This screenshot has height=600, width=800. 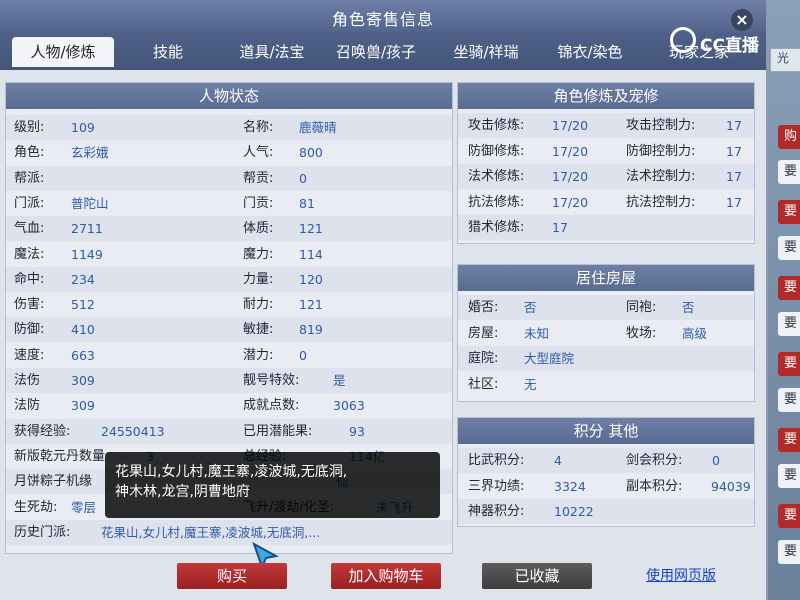 I want to click on field-value: 高级, so click(x=695, y=333).